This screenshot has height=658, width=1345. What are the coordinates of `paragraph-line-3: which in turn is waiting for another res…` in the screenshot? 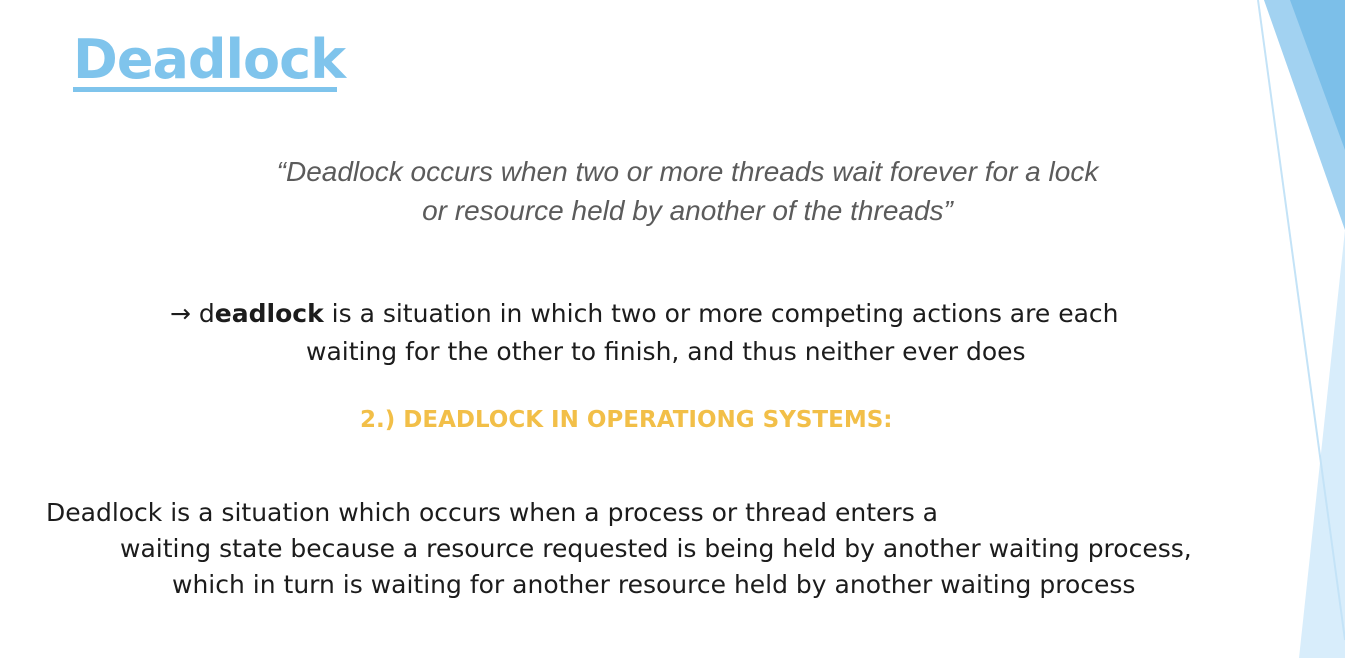 It's located at (654, 584).